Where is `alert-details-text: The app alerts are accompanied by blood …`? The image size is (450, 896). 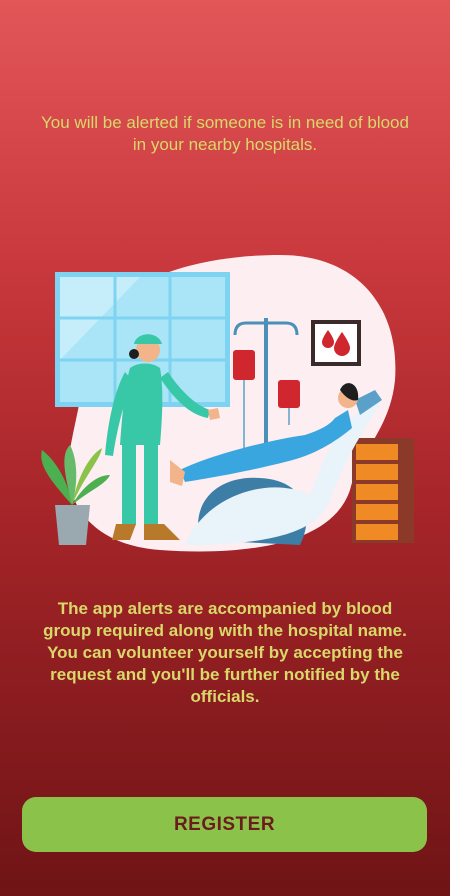 alert-details-text: The app alerts are accompanied by blood … is located at coordinates (225, 652).